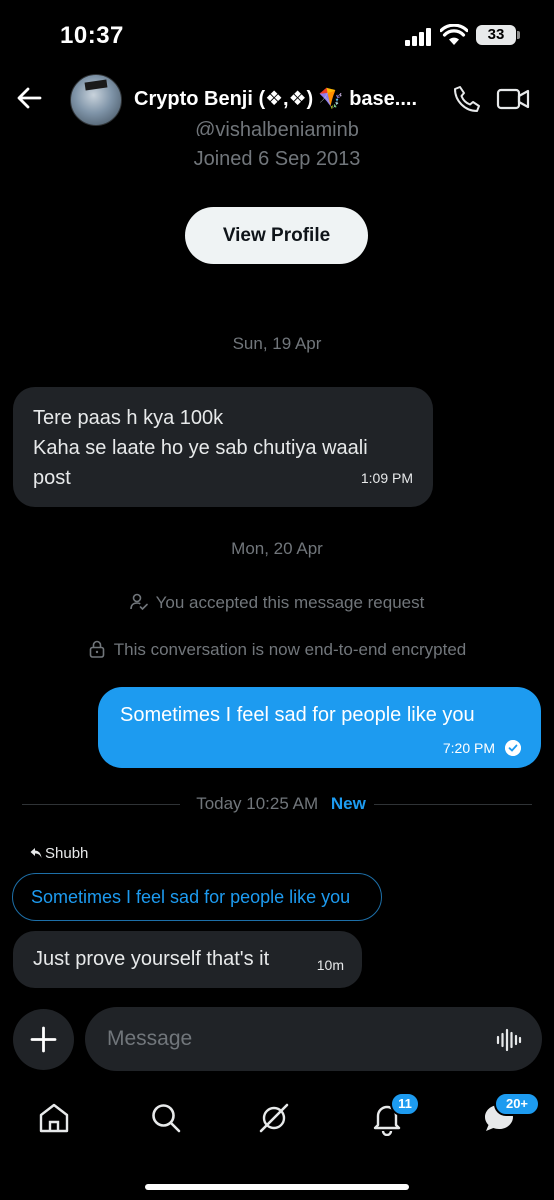  What do you see at coordinates (197, 897) in the screenshot?
I see `quoted-message: Sometimes I feel sad for people like you` at bounding box center [197, 897].